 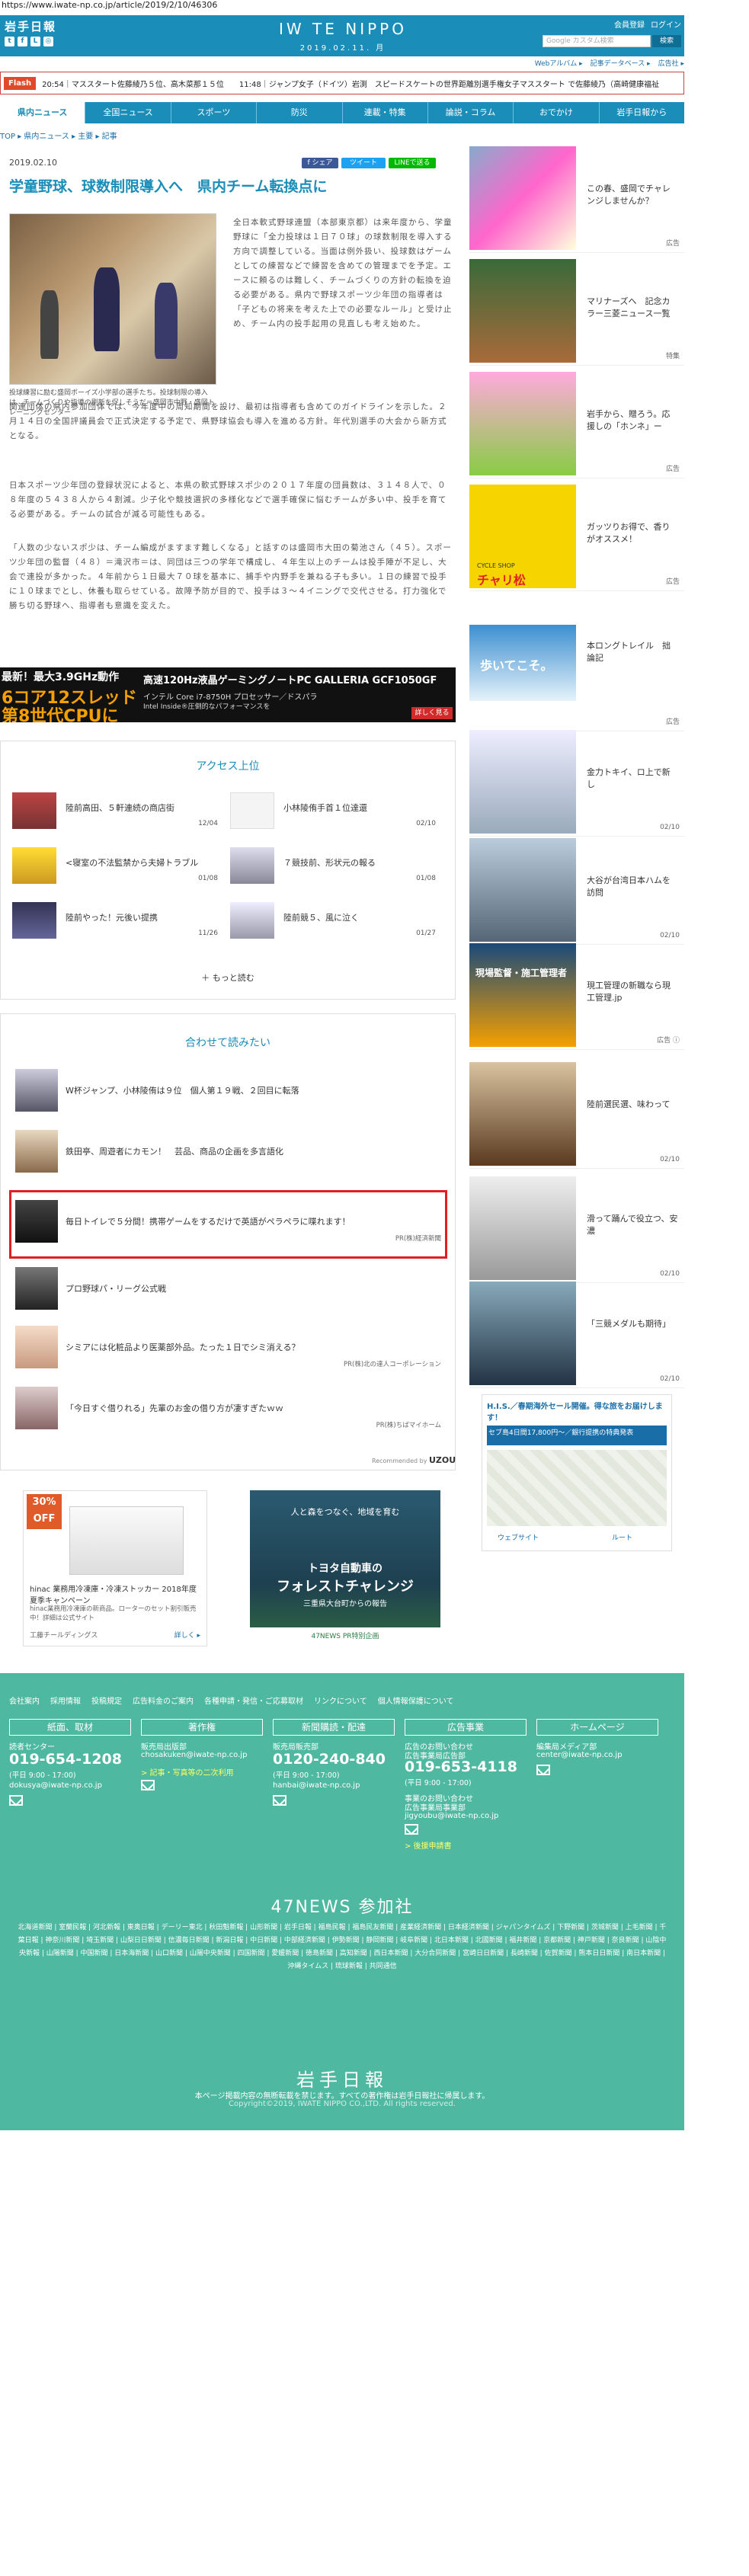 What do you see at coordinates (518, 1537) in the screenshot?
I see `website-link: ウェブサイト` at bounding box center [518, 1537].